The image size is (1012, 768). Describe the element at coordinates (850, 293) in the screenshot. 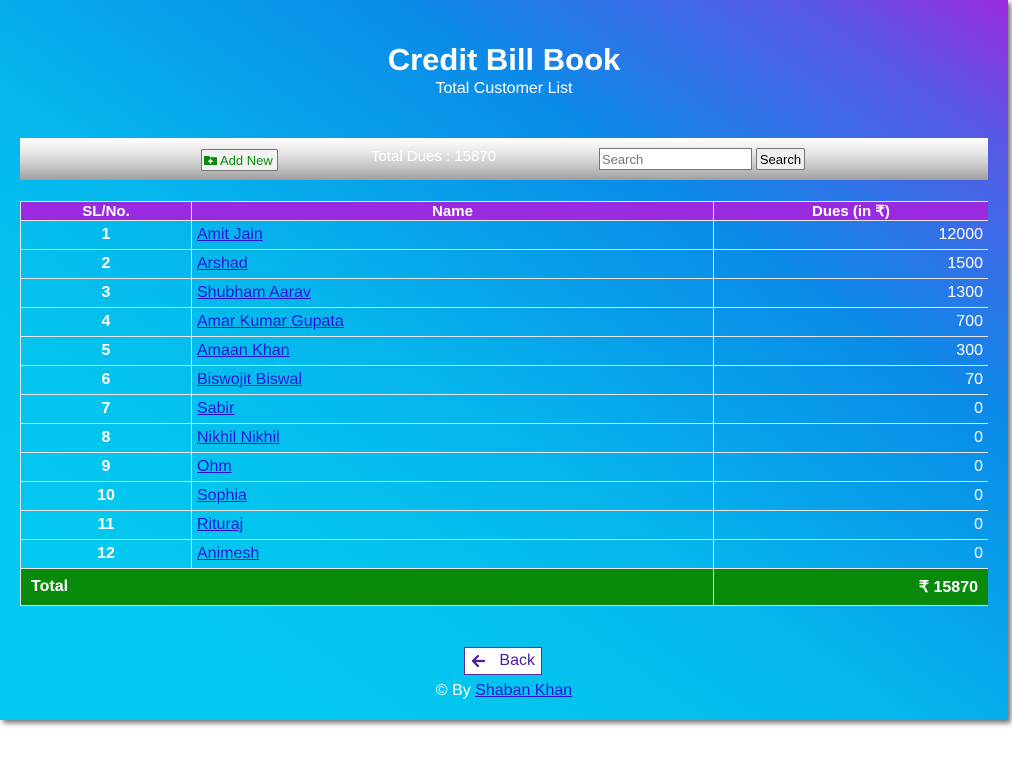

I see `row-dues: 1300` at that location.